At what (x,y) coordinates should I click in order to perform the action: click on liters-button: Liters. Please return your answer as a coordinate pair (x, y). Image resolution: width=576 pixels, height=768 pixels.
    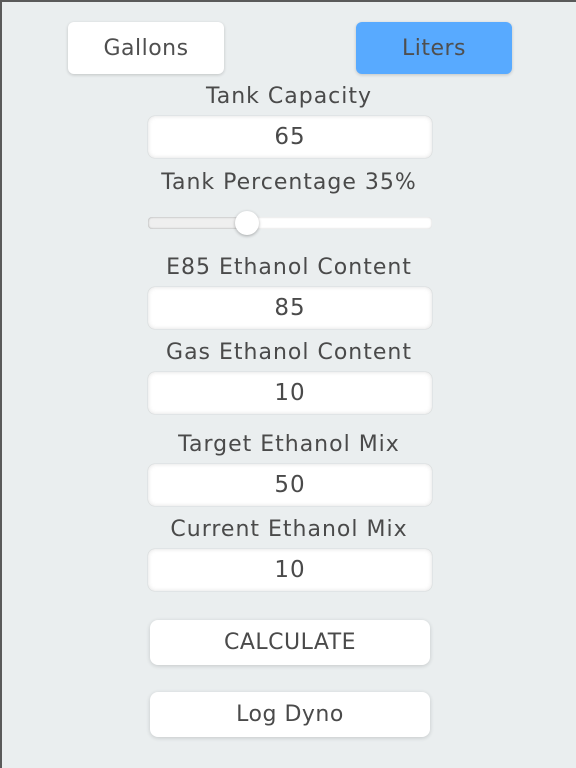
    Looking at the image, I should click on (434, 48).